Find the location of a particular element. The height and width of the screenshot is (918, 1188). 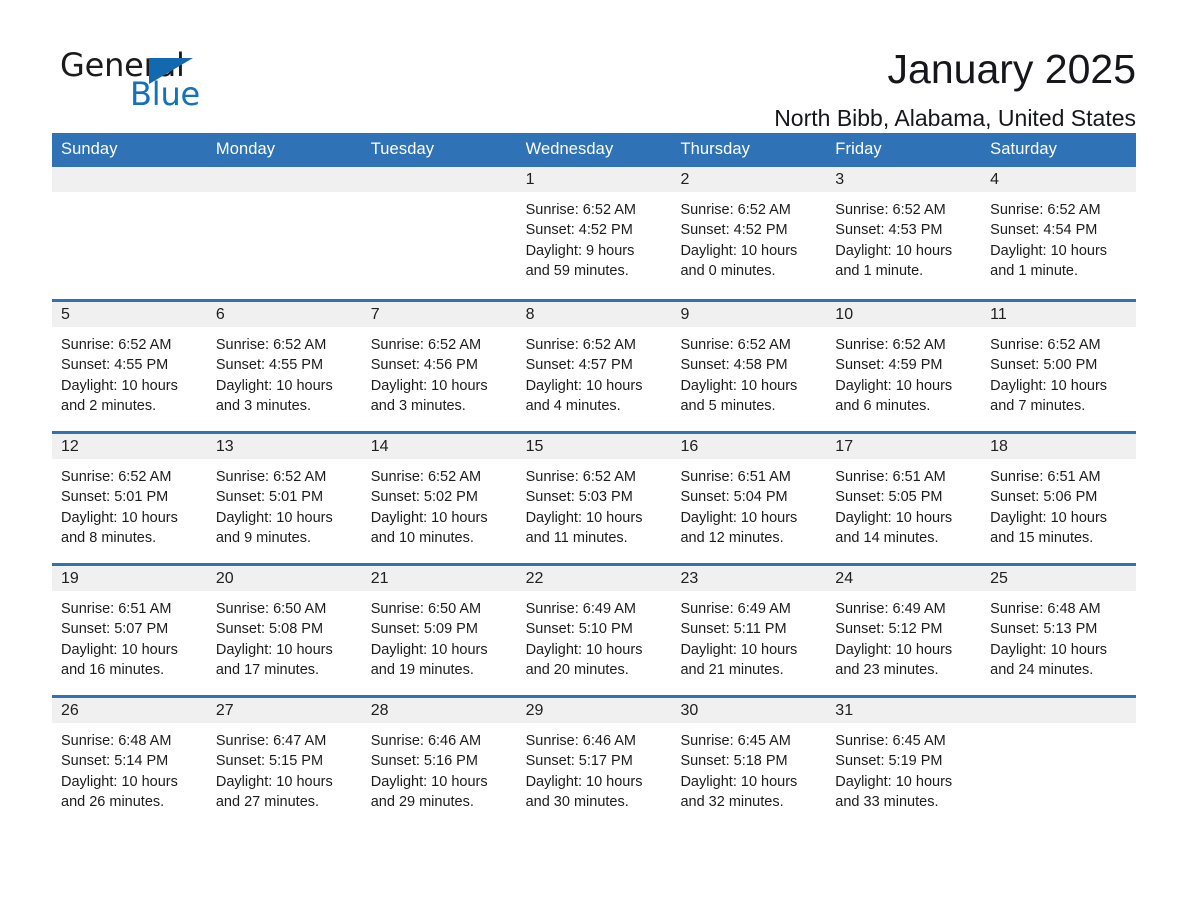

sunset-text: Sunset: 5:17 PM is located at coordinates (579, 761).